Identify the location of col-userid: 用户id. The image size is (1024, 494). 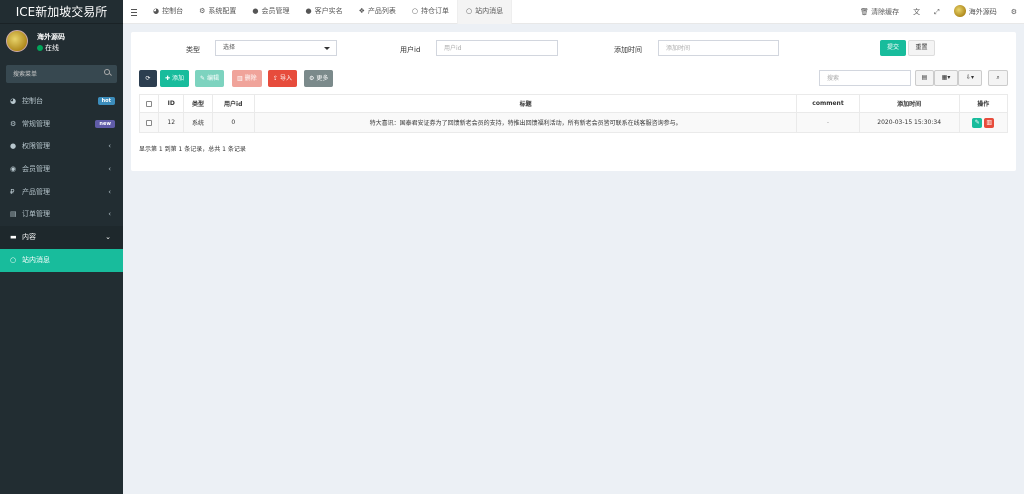
(233, 103).